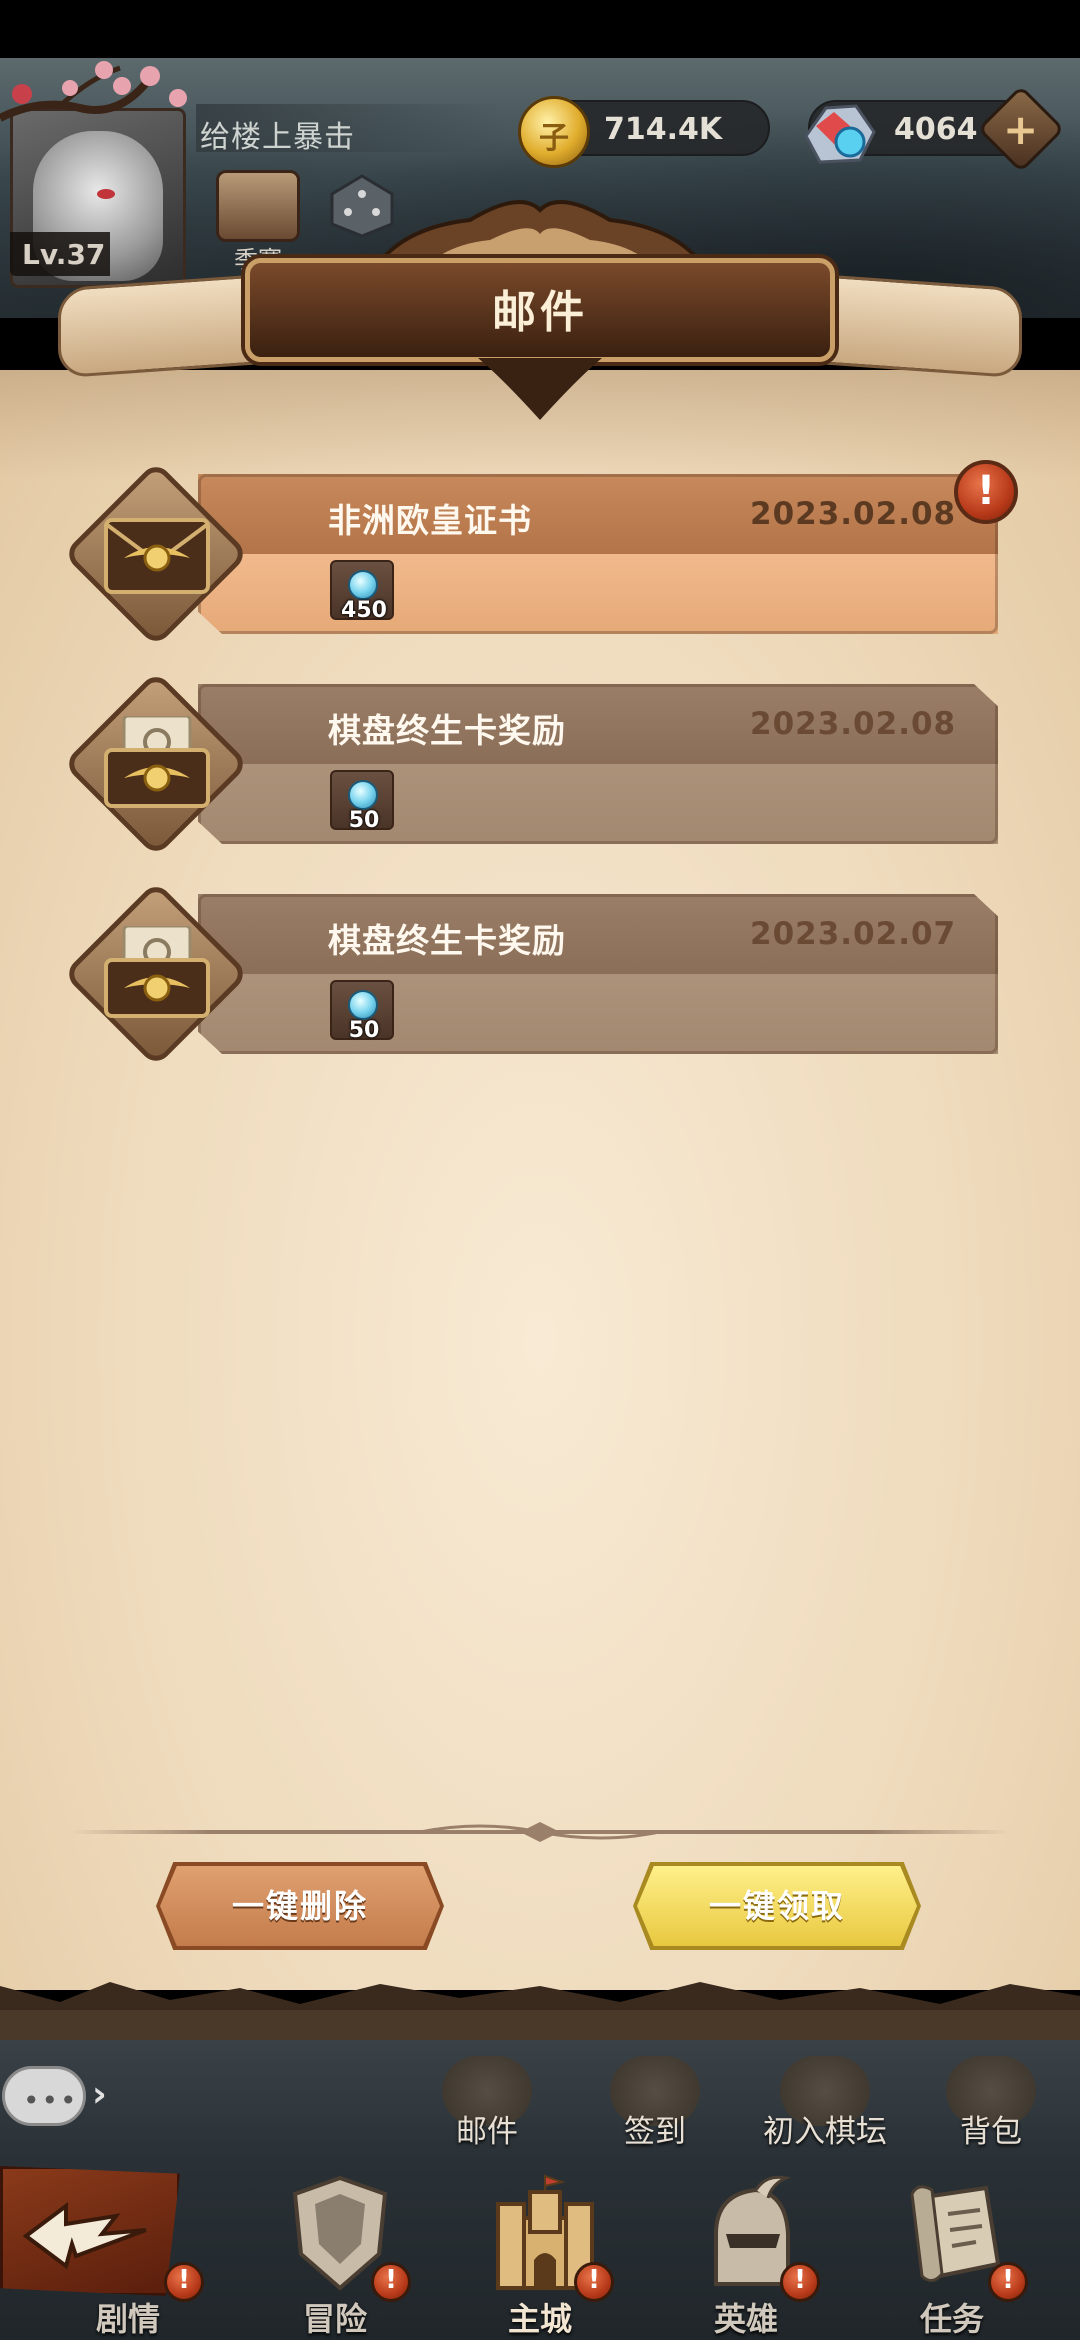  What do you see at coordinates (540, 1832) in the screenshot?
I see `divider-ornament` at bounding box center [540, 1832].